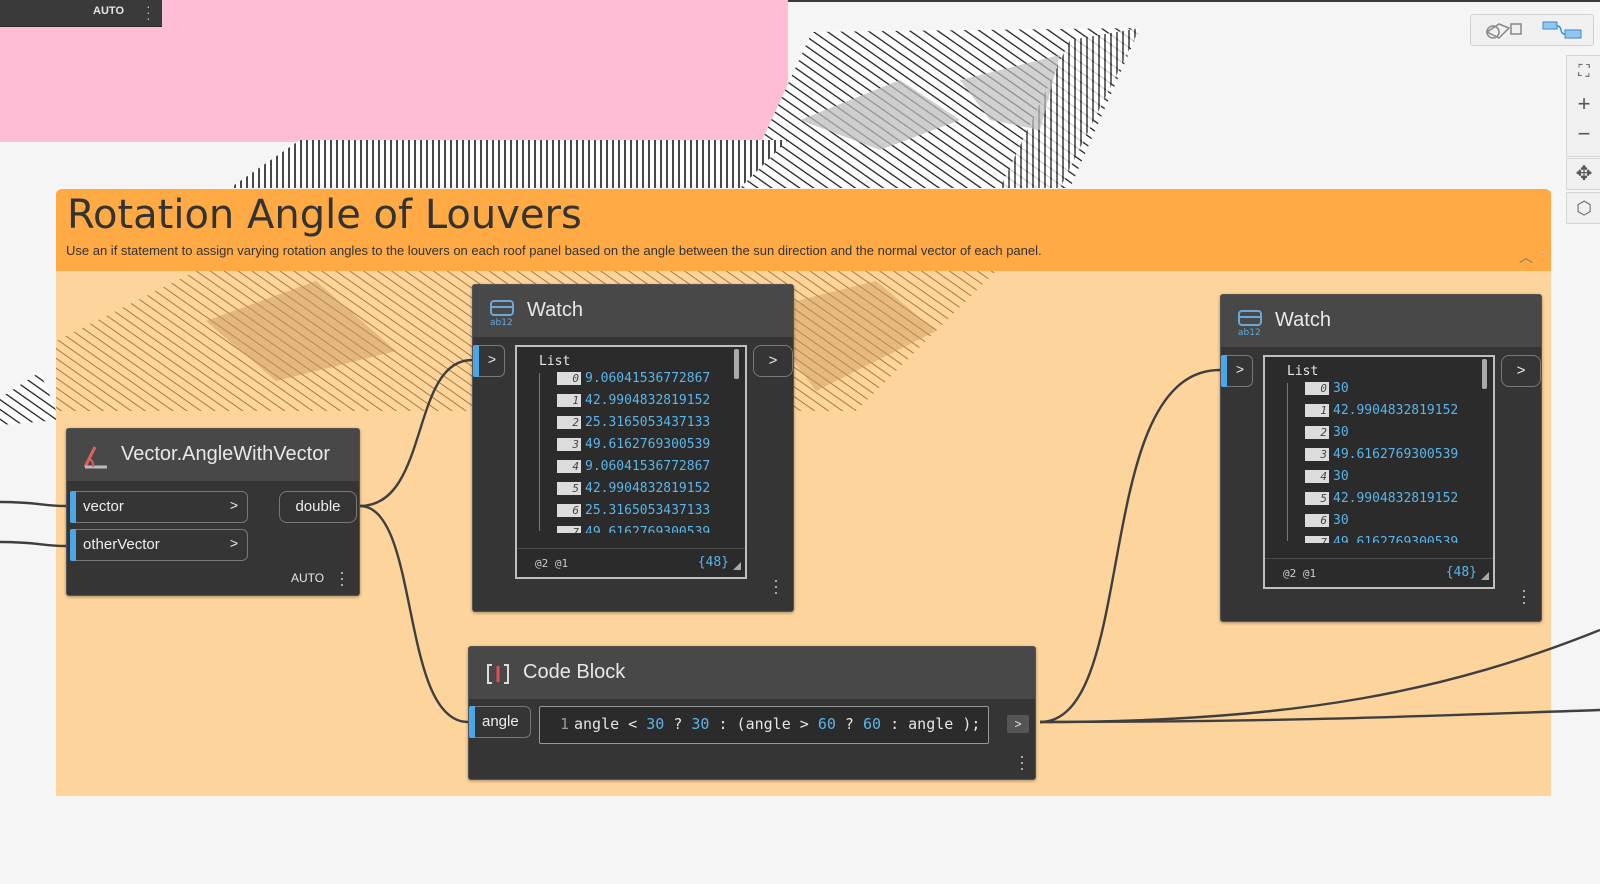  I want to click on zoom-fit-icon: ⛶, so click(1583, 72).